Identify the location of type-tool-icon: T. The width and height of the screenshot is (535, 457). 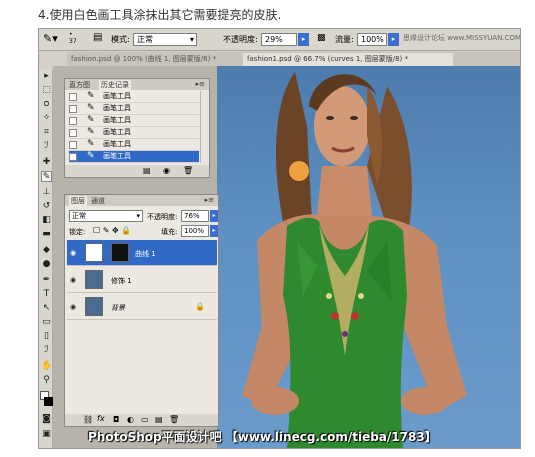
(46, 294).